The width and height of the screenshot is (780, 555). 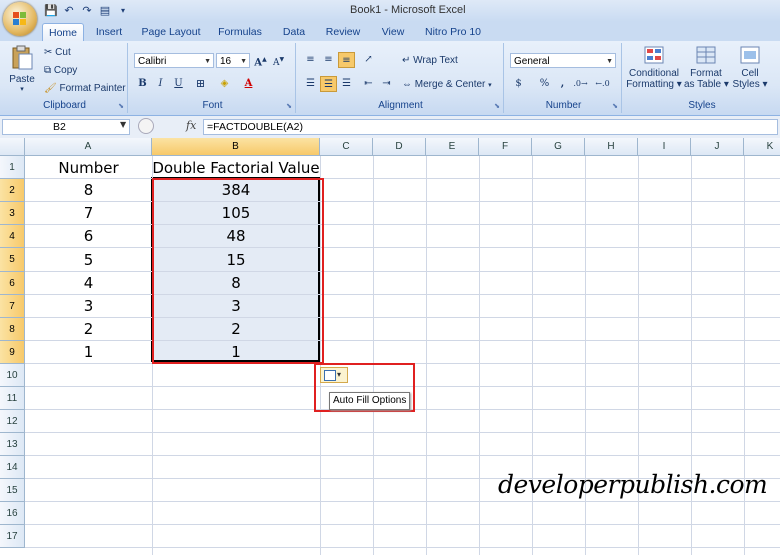 I want to click on alignment-launcher-icon: ⬊, so click(x=497, y=106).